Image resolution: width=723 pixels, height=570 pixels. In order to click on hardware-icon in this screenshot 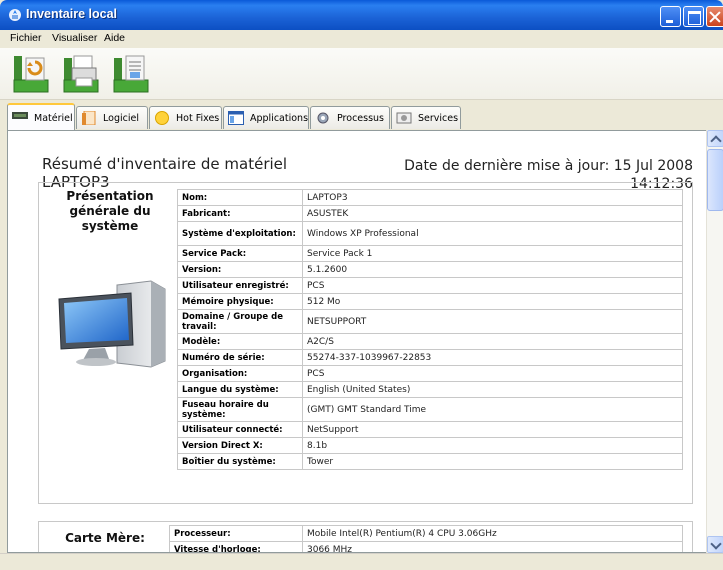, I will do `click(20, 115)`.